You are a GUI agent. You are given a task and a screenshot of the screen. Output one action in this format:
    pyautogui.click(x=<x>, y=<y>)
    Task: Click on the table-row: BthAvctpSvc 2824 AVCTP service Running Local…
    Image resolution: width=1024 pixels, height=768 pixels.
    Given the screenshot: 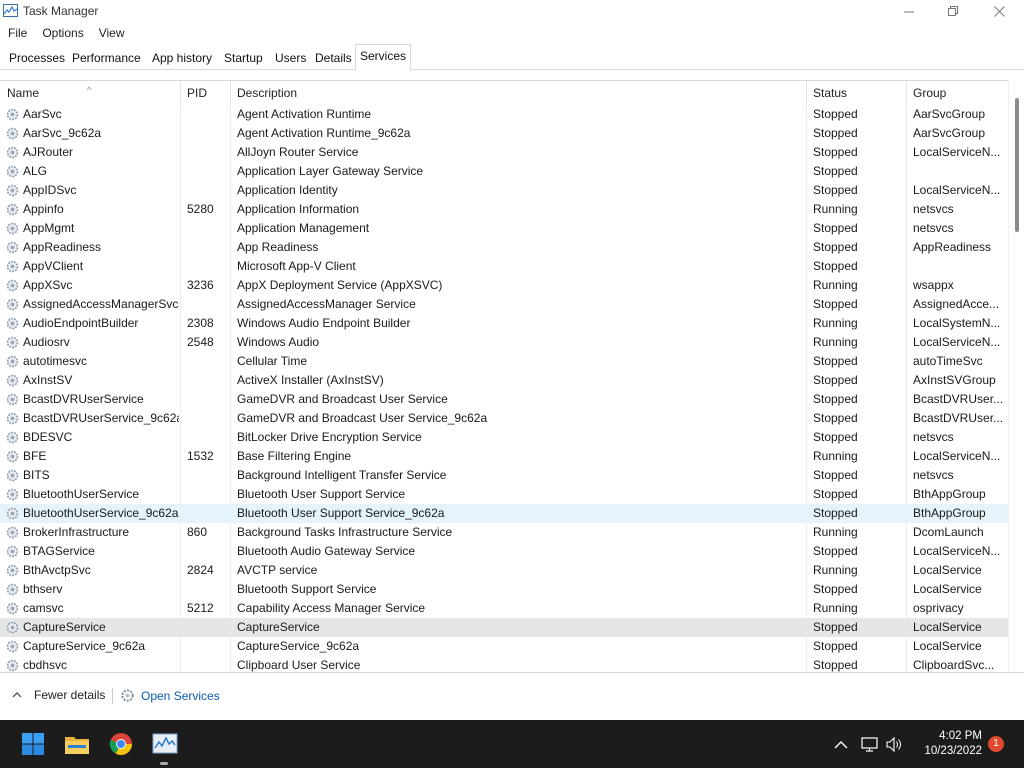 What is the action you would take?
    pyautogui.click(x=504, y=570)
    